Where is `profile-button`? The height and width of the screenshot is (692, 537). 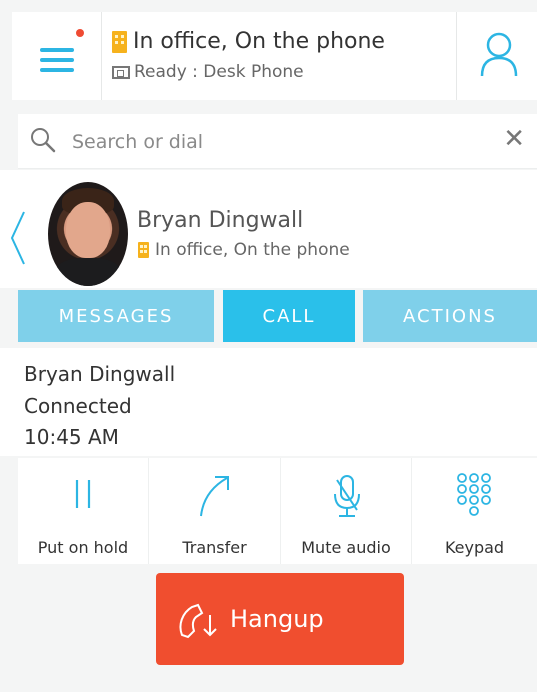 profile-button is located at coordinates (497, 56).